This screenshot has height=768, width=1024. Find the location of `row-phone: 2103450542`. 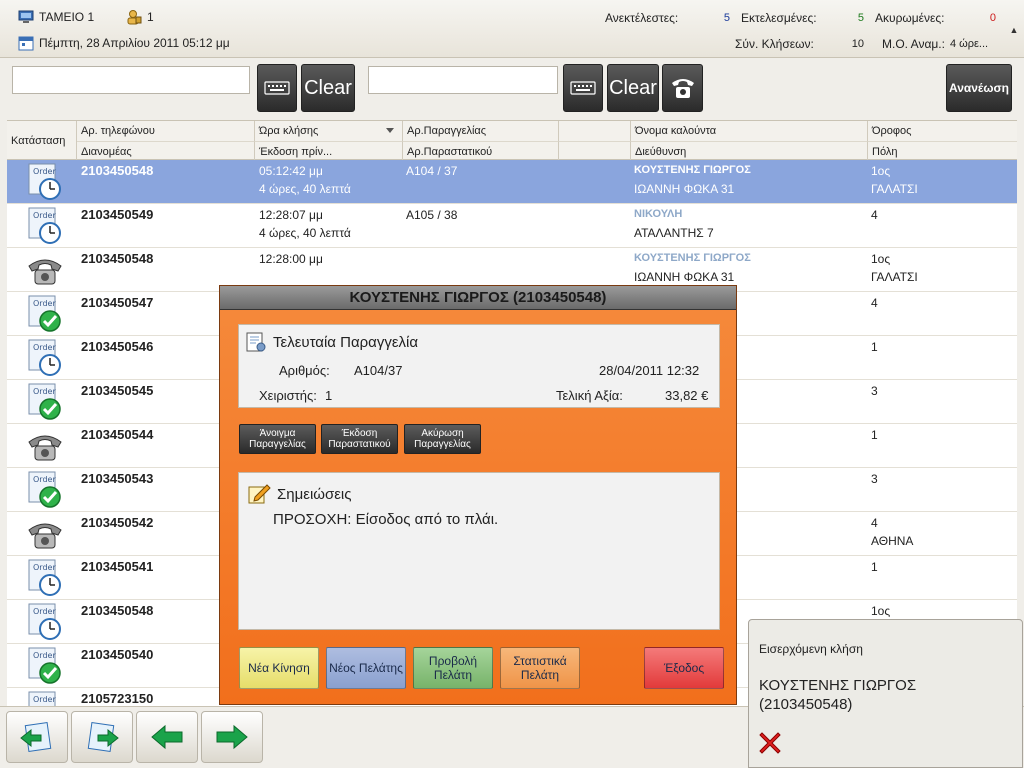

row-phone: 2103450542 is located at coordinates (117, 522).